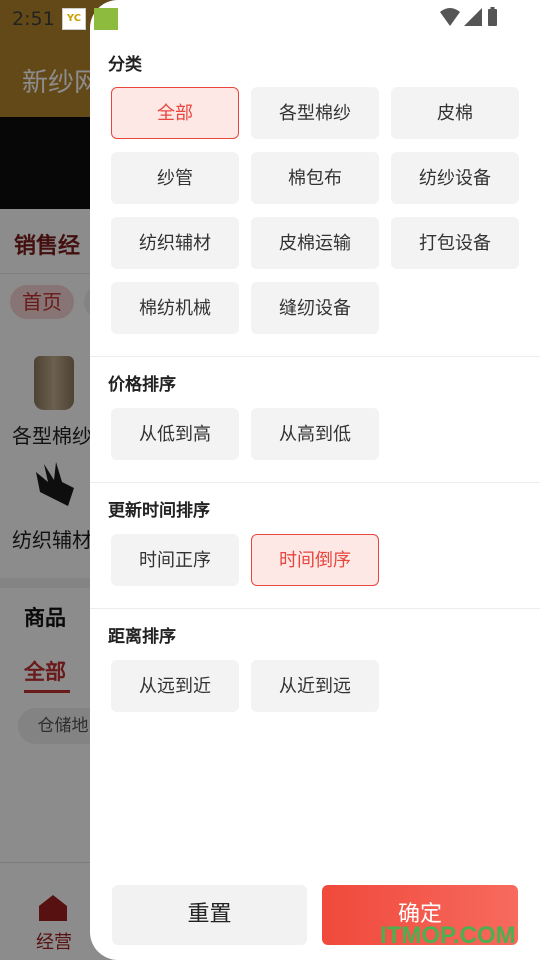 The height and width of the screenshot is (960, 540). Describe the element at coordinates (315, 686) in the screenshot. I see `distance-near-to-far: 从近到远` at that location.